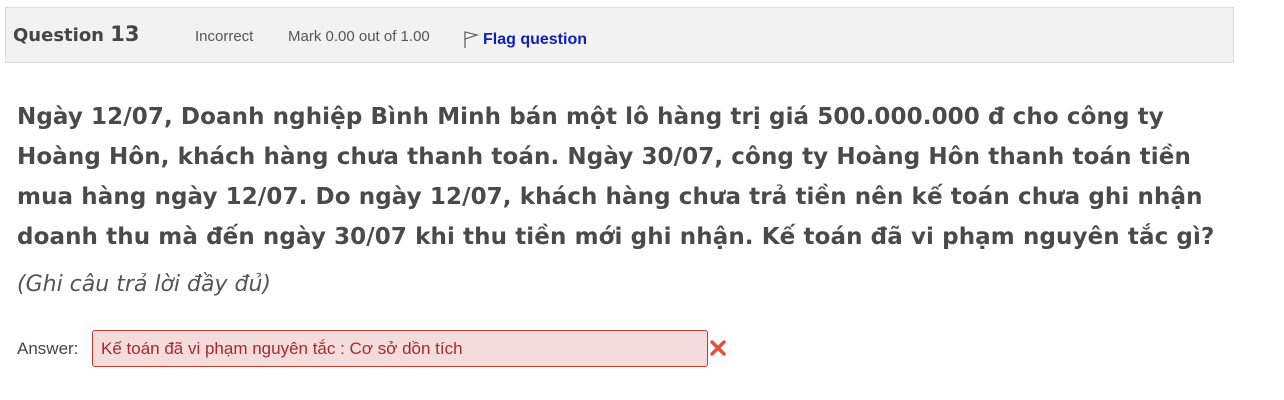 This screenshot has height=400, width=1284. I want to click on answer-label: Answer:, so click(48, 348).